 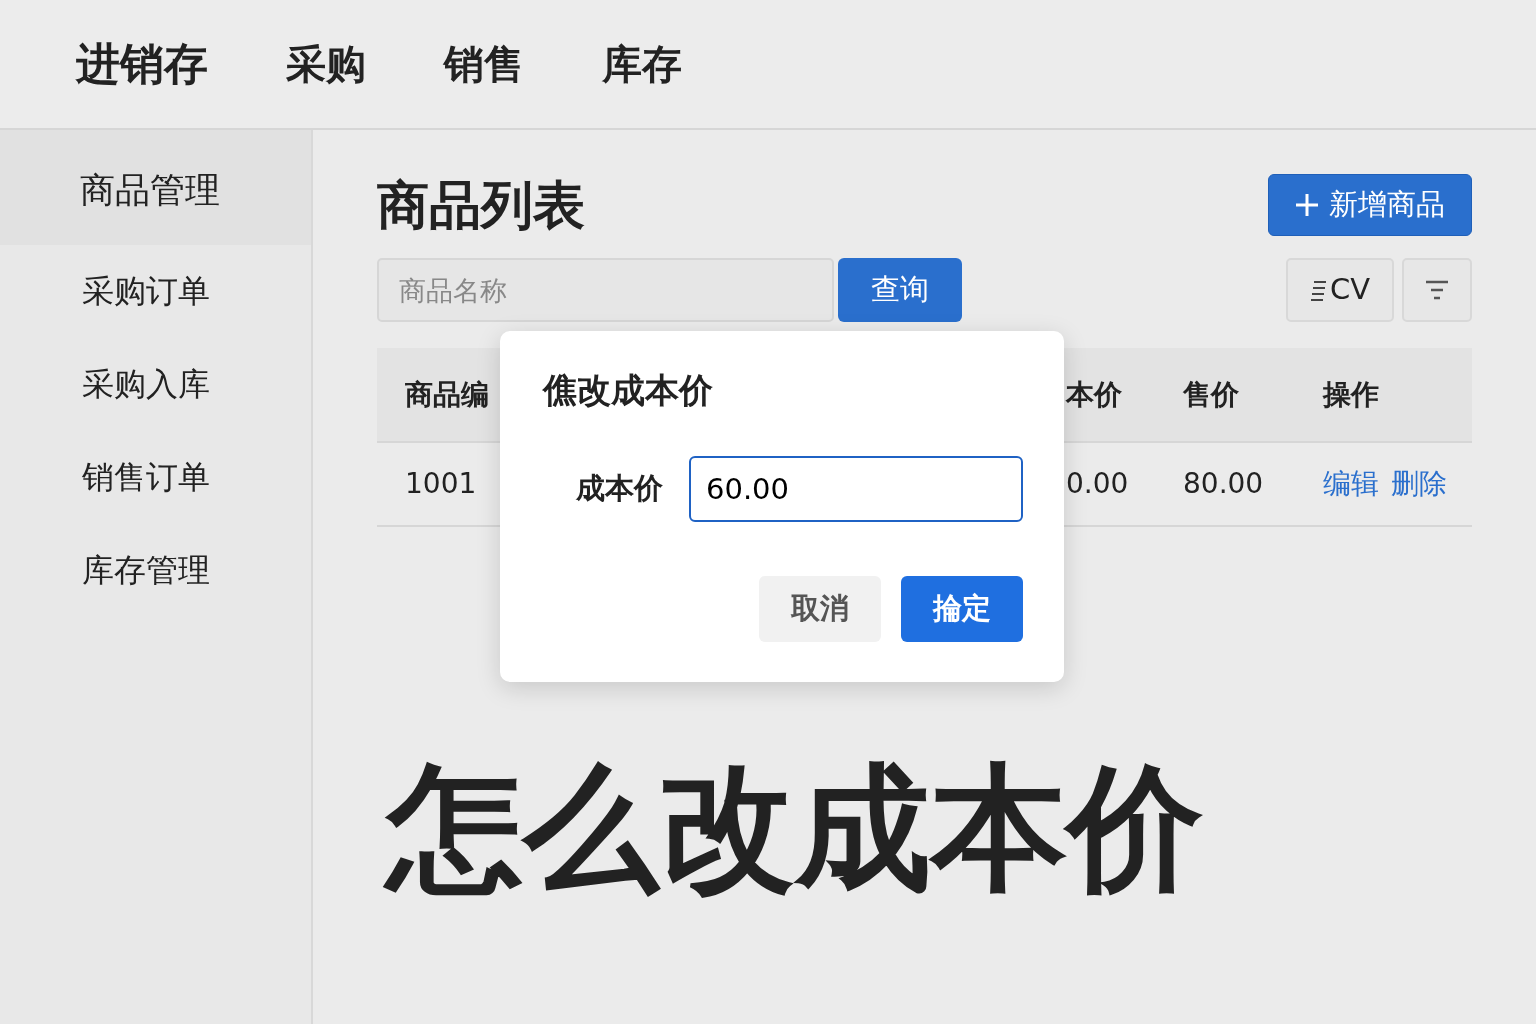 I want to click on column-header: 售价, so click(x=1211, y=394).